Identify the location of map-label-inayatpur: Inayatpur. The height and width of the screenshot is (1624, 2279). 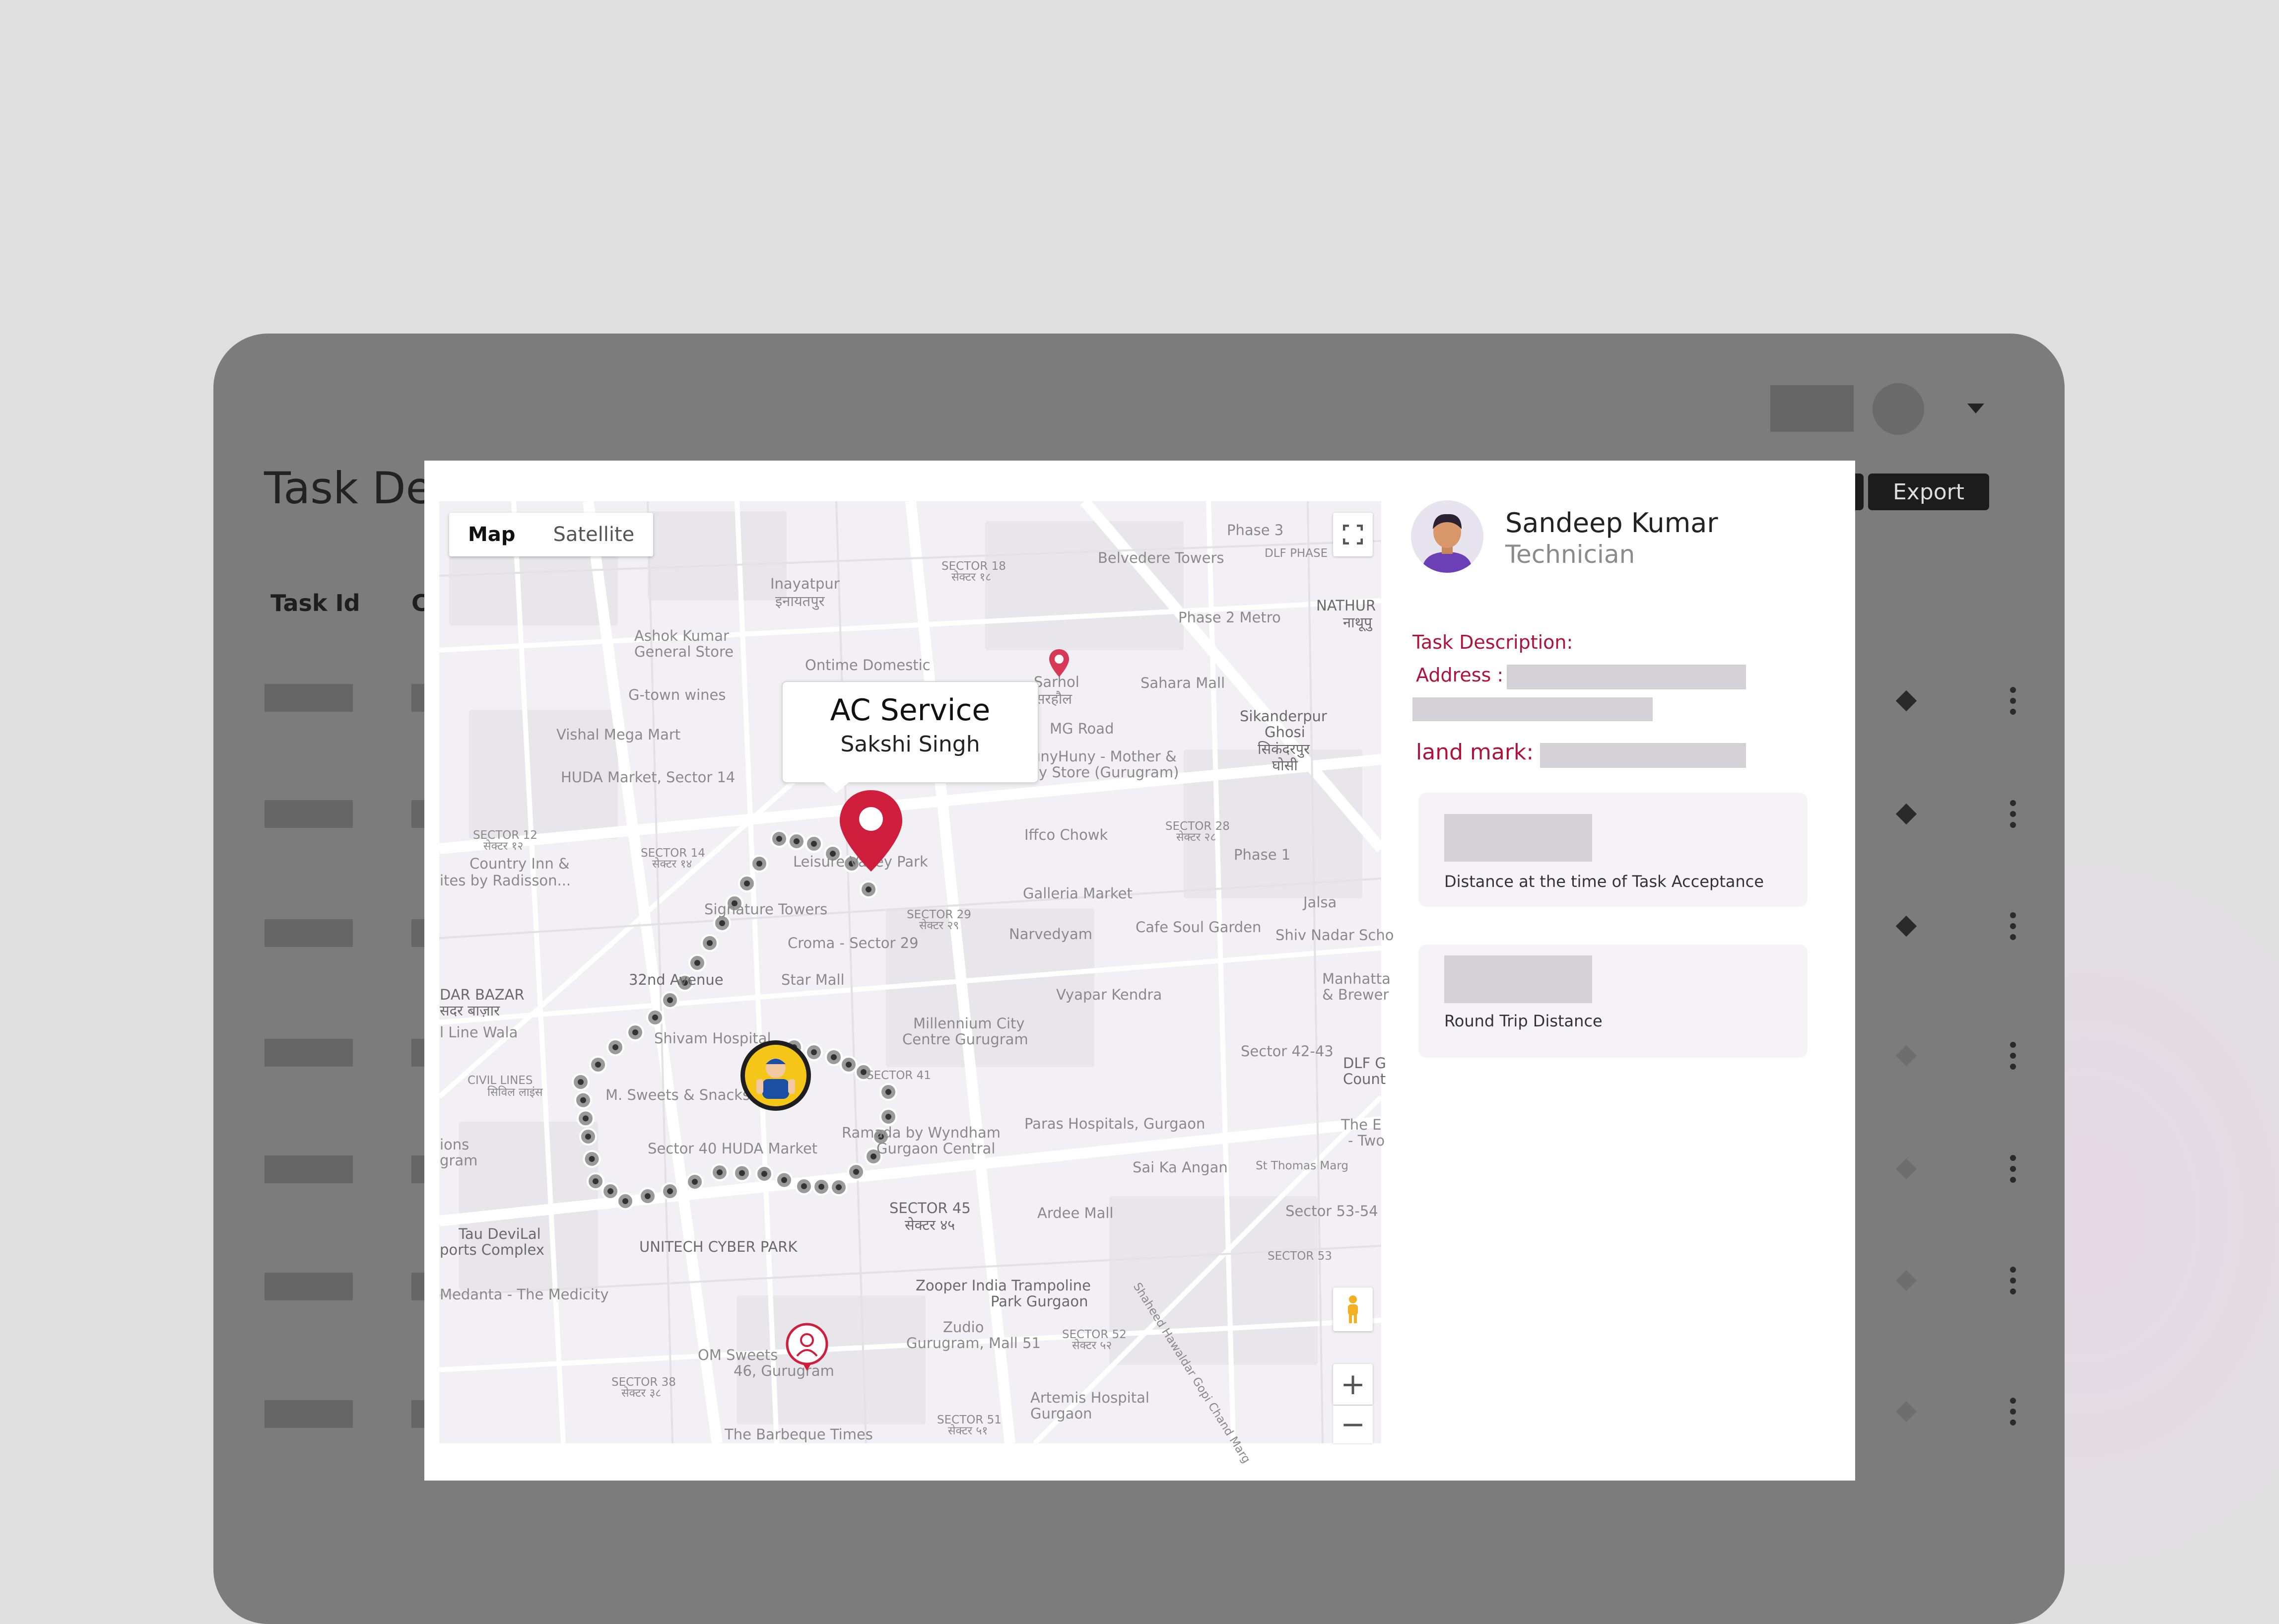
(805, 583).